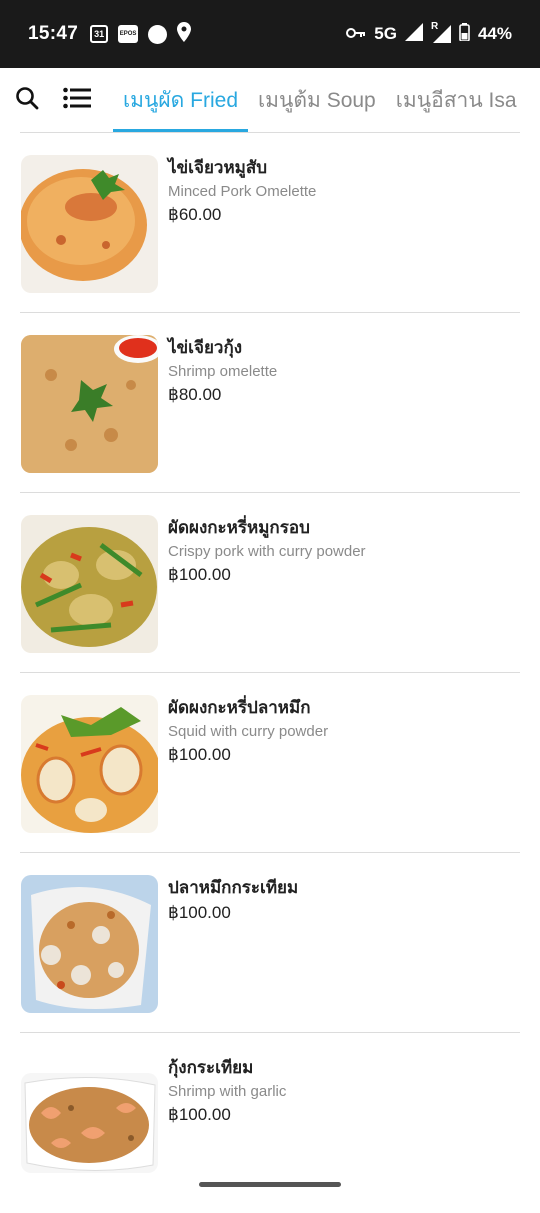 The height and width of the screenshot is (1213, 540). I want to click on category-toolbar: เมนูผัด Fried เมนูต้ม Soup เมนูอีสาน Isa, so click(270, 100).